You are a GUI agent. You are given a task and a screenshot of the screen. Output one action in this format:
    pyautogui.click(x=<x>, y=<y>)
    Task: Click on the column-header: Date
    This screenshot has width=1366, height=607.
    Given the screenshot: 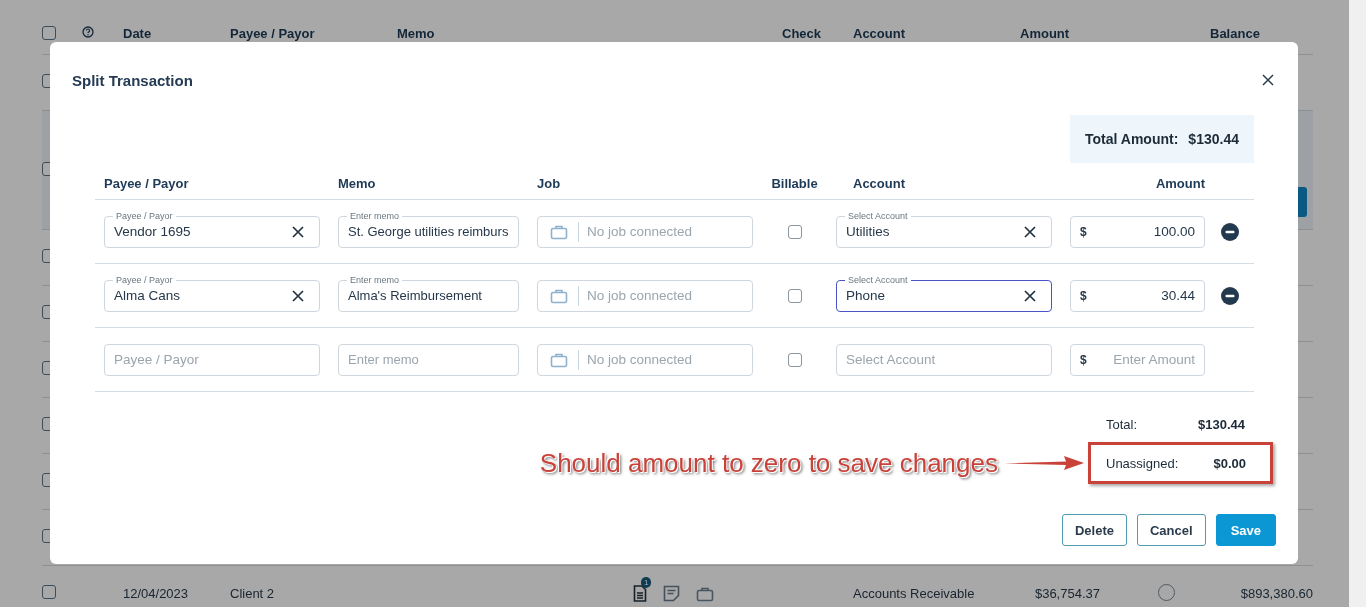 What is the action you would take?
    pyautogui.click(x=137, y=33)
    